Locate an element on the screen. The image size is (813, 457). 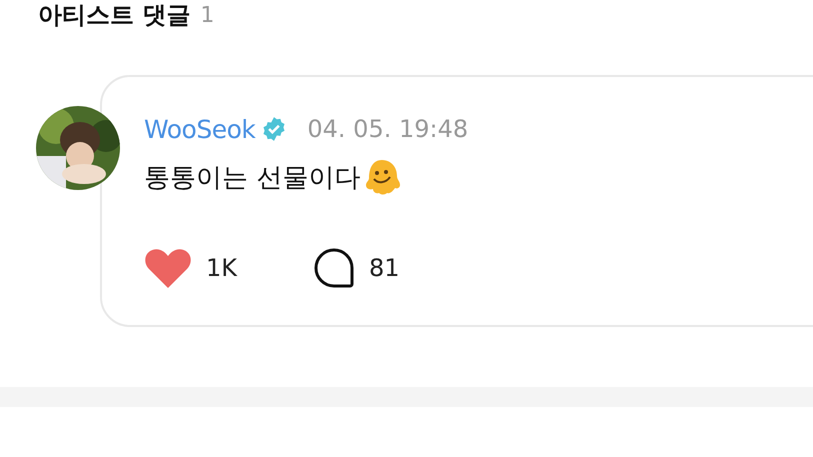
comment-time: 04. 05. 19:48 is located at coordinates (387, 129).